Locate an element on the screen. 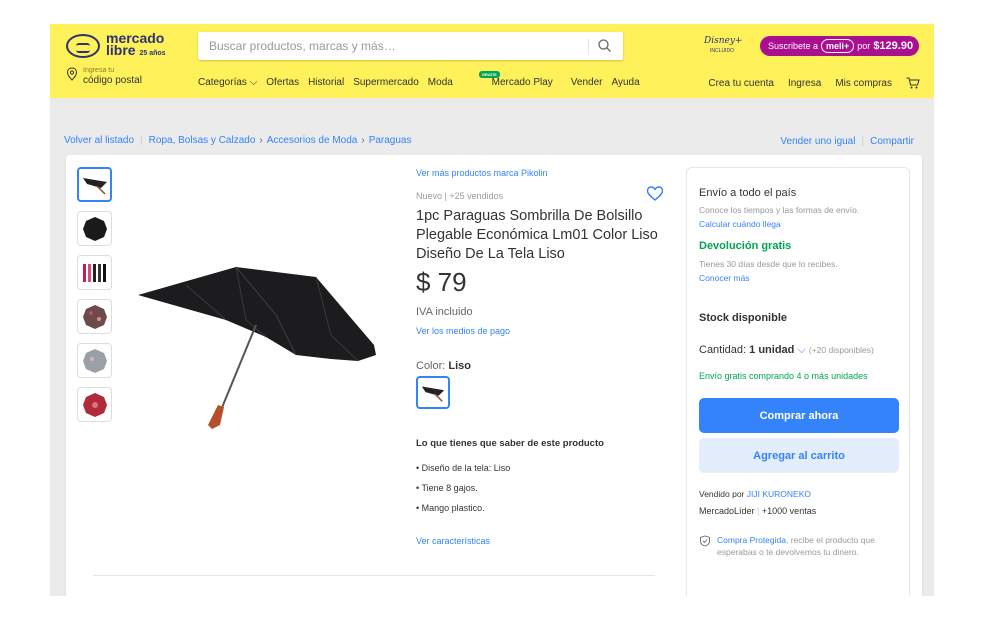 The width and height of the screenshot is (1005, 620). color-label: Color: Liso is located at coordinates (443, 366).